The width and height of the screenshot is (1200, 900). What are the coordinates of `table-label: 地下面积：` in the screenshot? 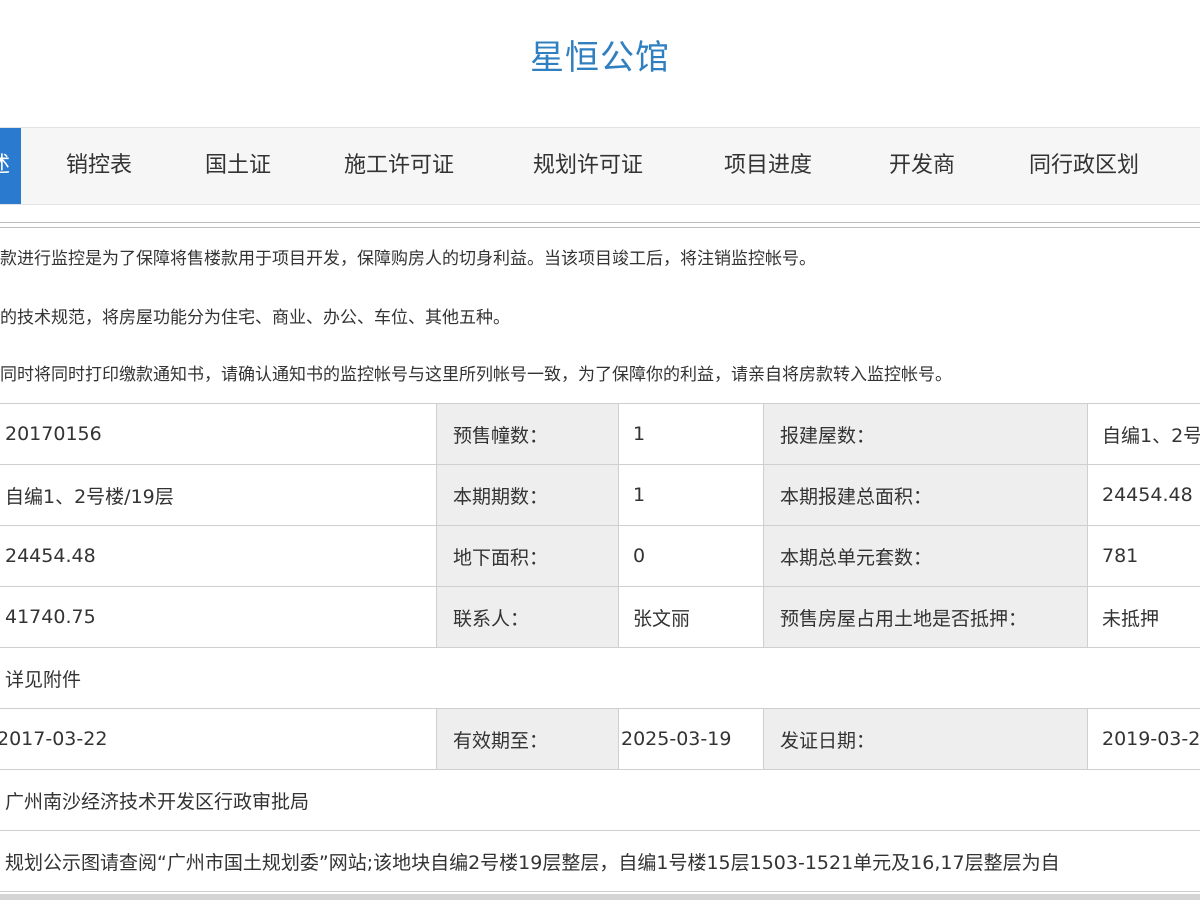 It's located at (527, 556).